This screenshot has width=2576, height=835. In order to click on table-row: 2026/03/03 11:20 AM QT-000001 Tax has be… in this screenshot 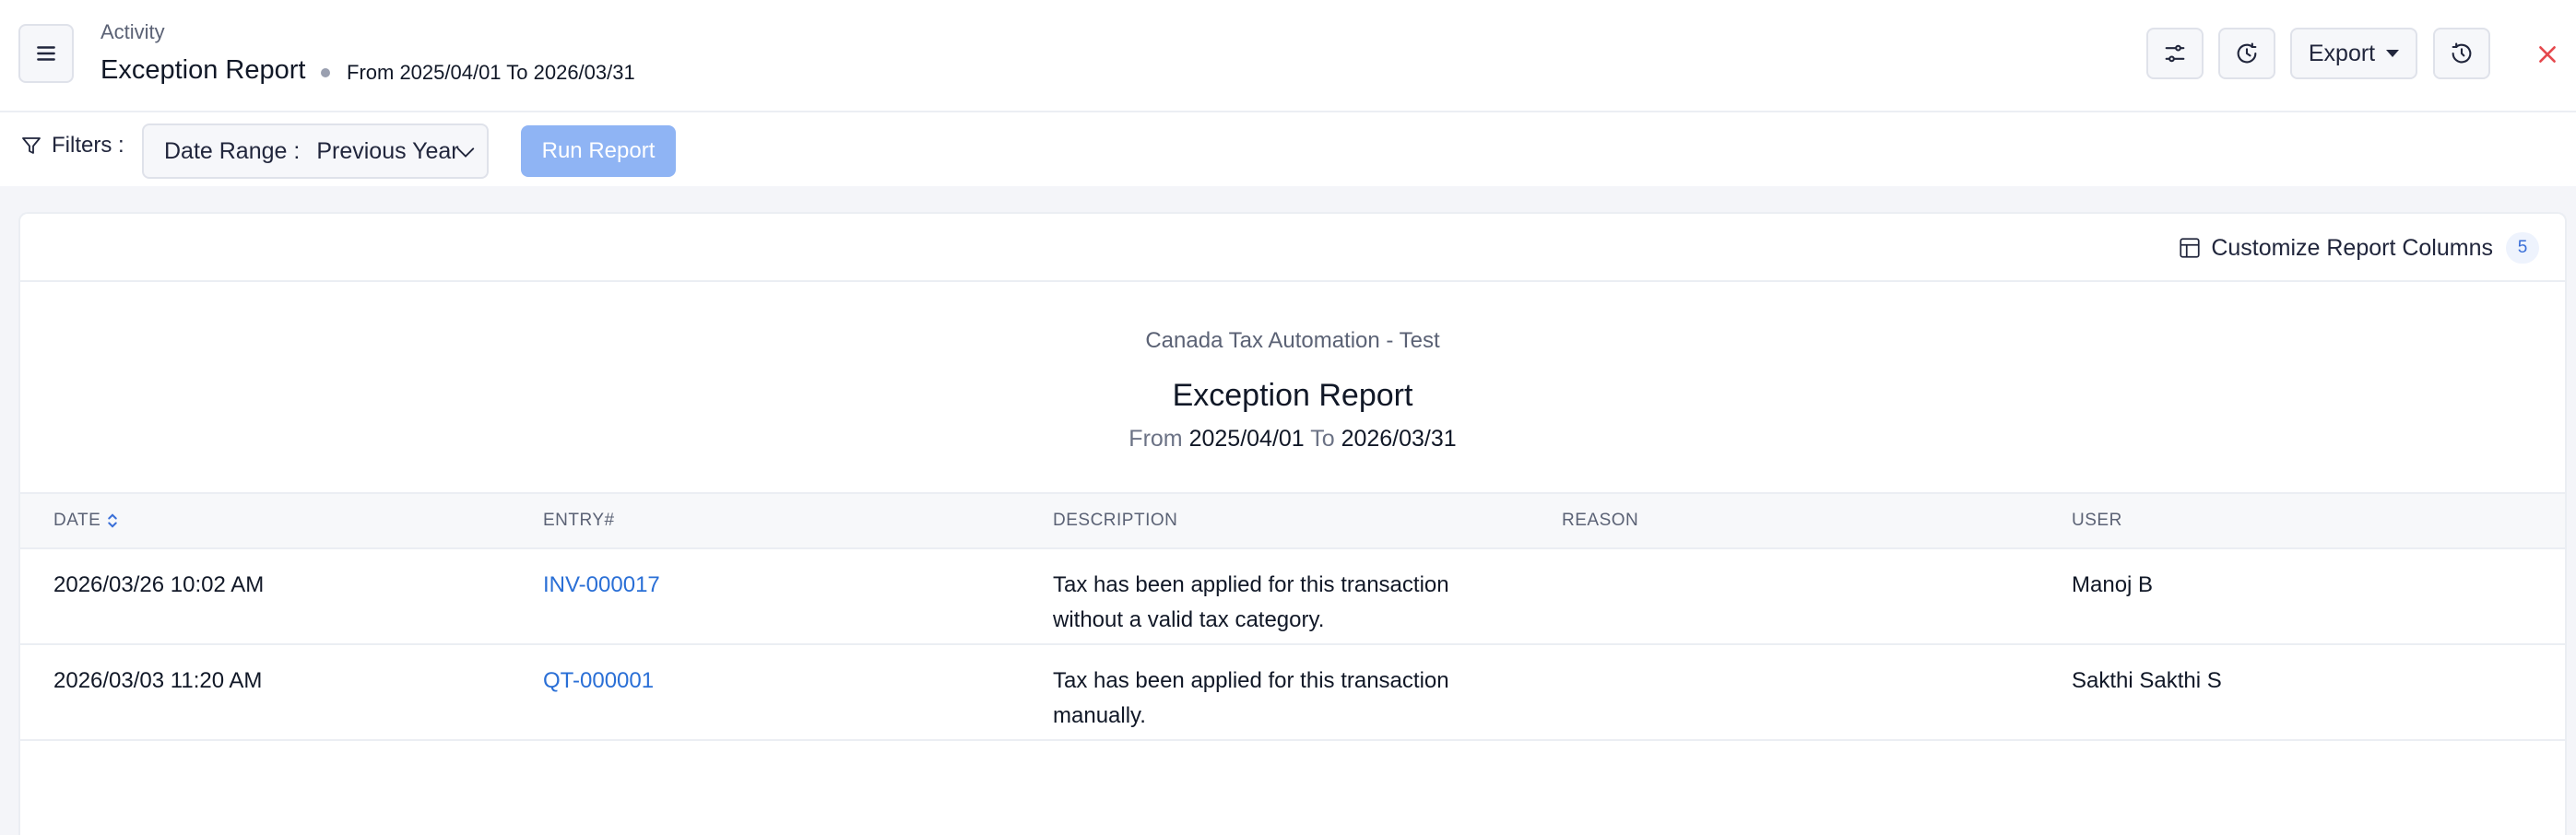, I will do `click(1292, 693)`.